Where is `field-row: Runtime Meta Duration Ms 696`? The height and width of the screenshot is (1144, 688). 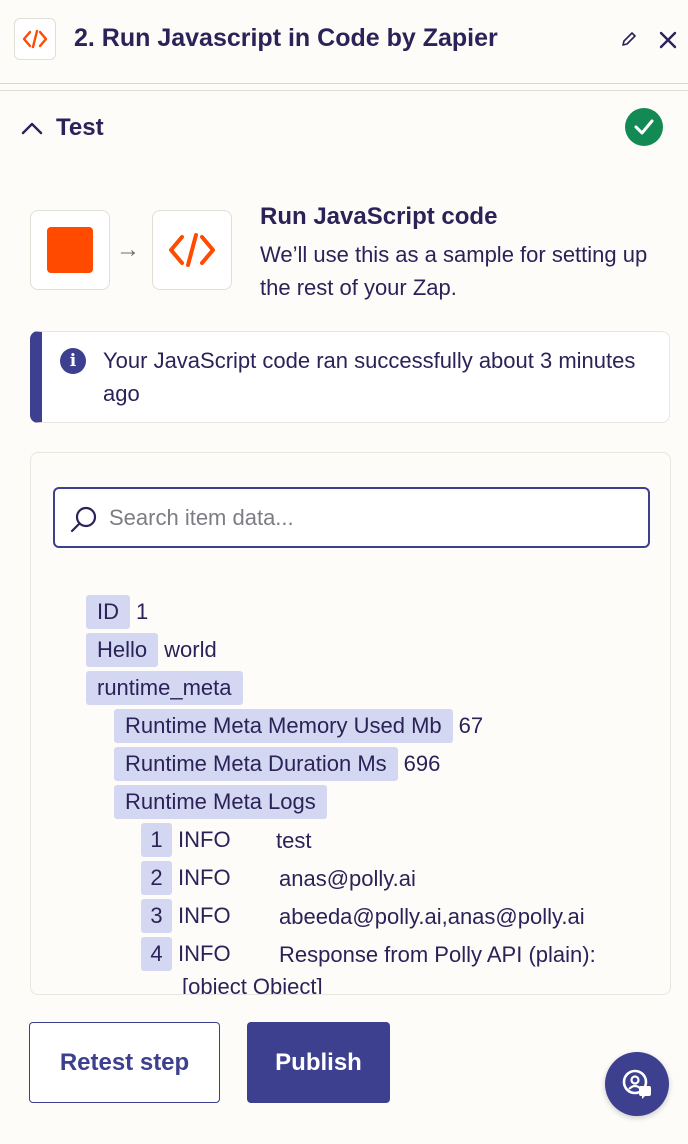
field-row: Runtime Meta Duration Ms 696 is located at coordinates (277, 764).